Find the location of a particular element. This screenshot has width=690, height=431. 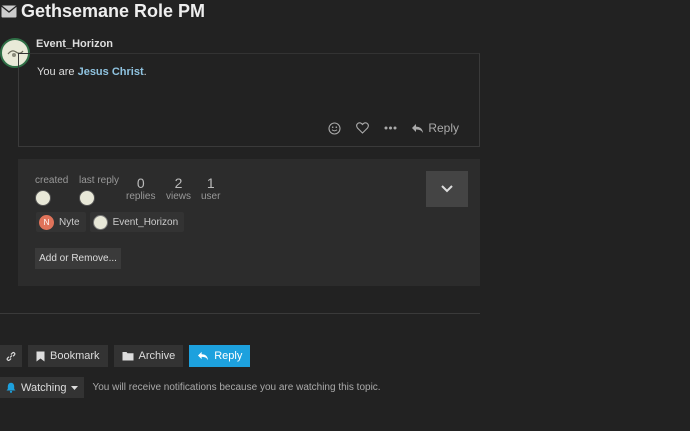

smile-icon is located at coordinates (334, 128).